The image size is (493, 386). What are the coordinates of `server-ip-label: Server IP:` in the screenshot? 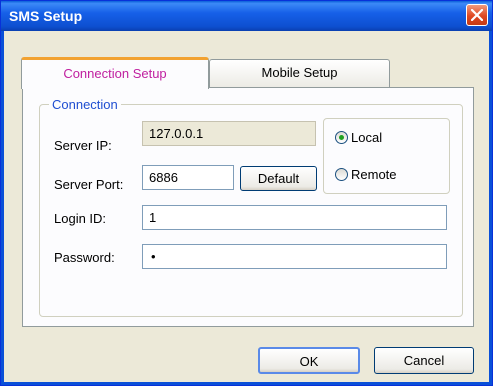 It's located at (83, 145).